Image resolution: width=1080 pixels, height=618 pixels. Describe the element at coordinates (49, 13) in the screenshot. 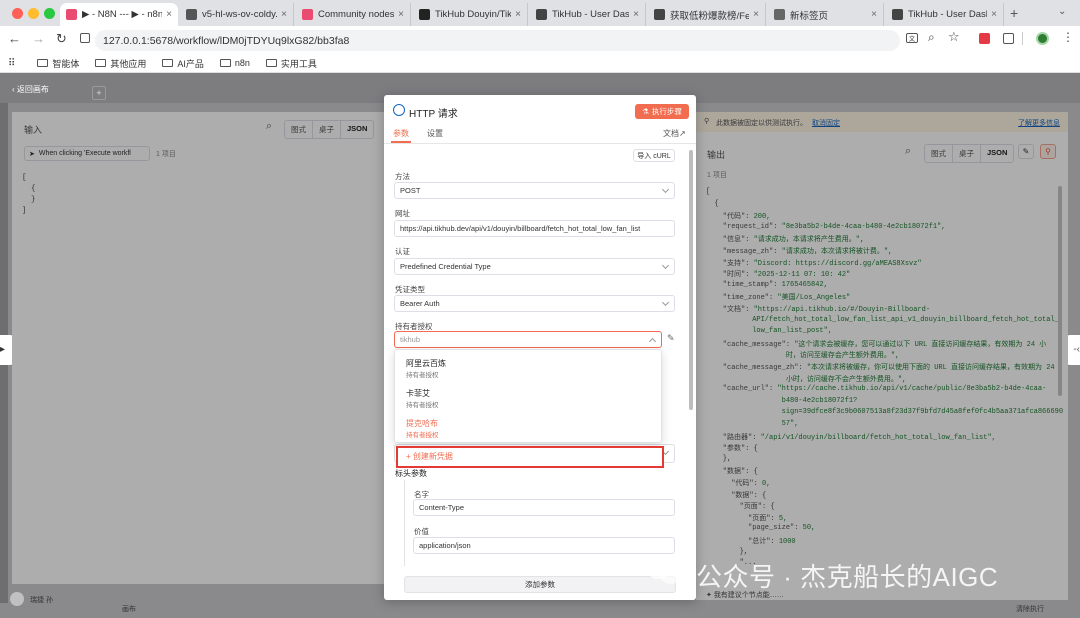

I see `window-zoom-button` at that location.